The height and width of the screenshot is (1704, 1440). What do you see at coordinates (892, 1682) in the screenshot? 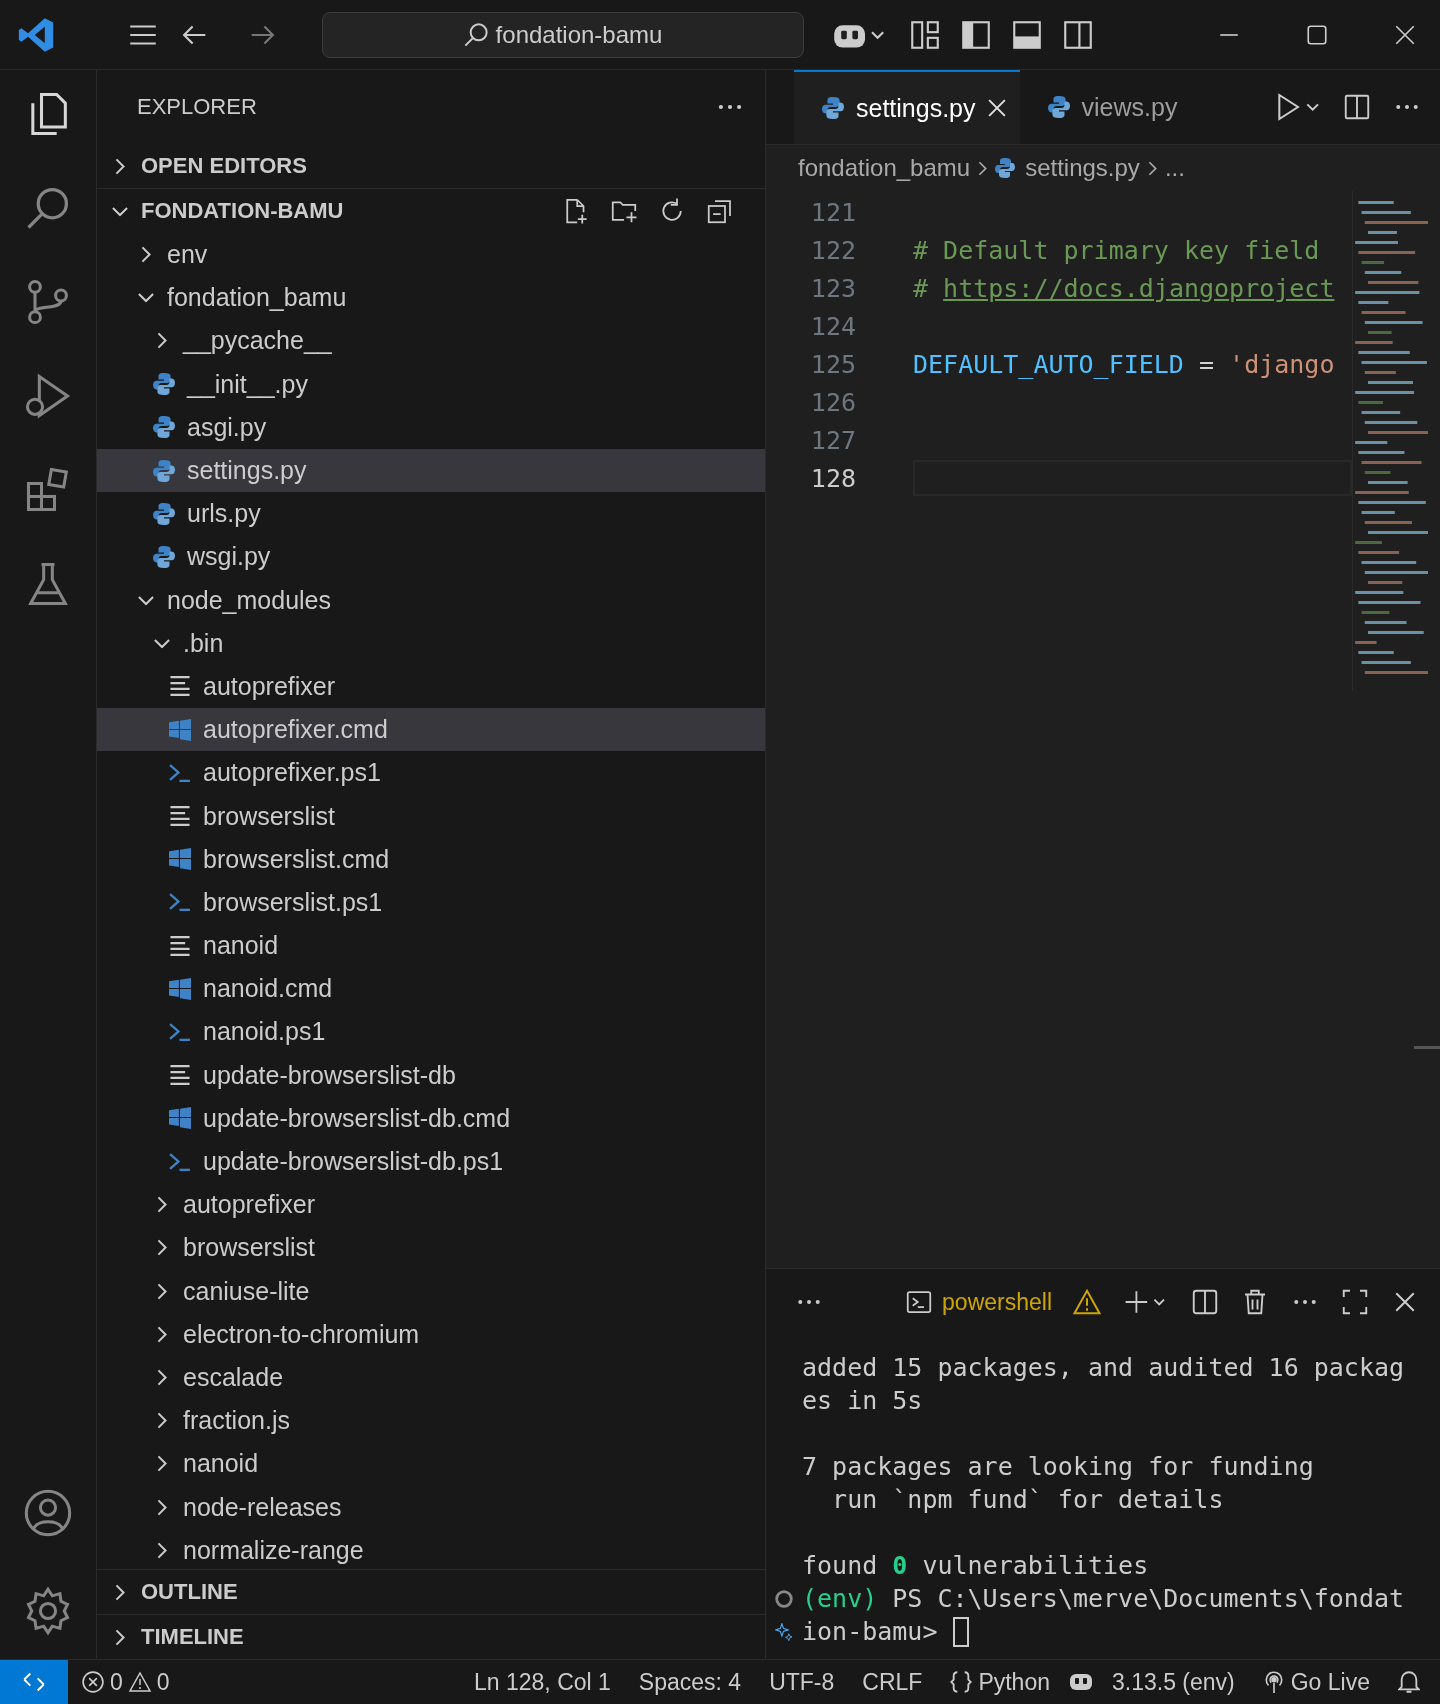
I see `line-ending: CRLF` at bounding box center [892, 1682].